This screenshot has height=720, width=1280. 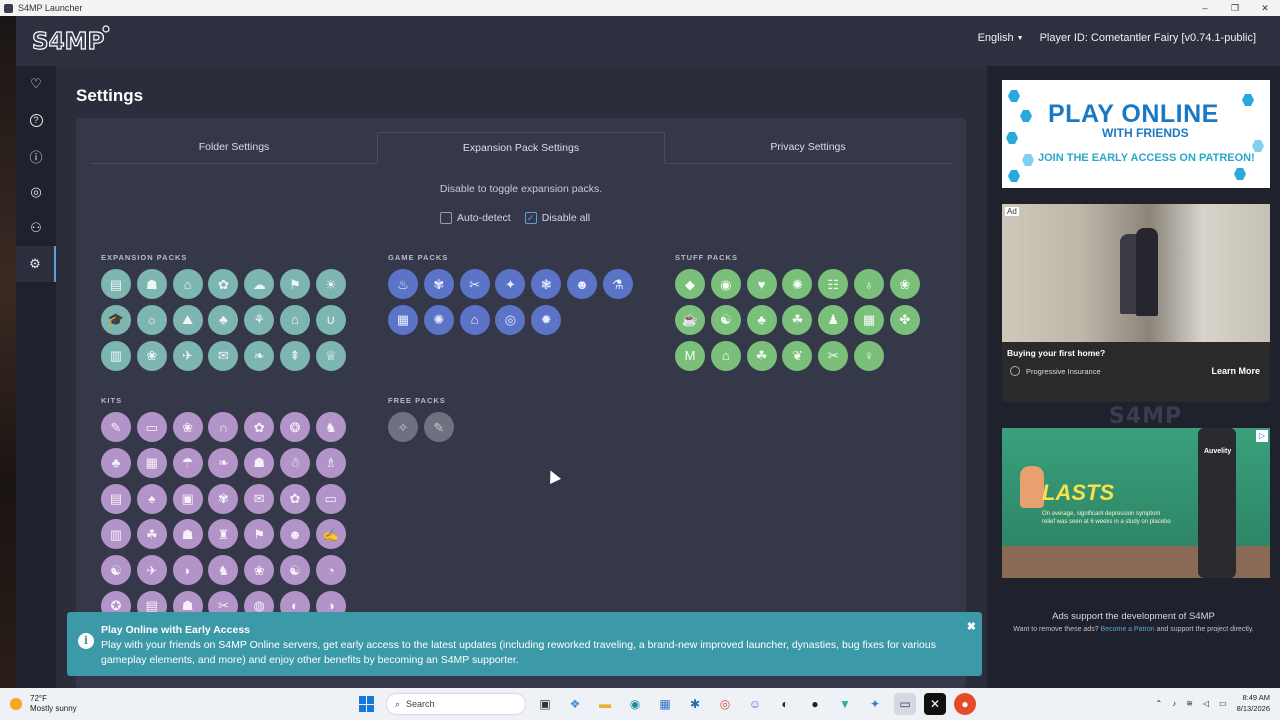 I want to click on pack-toggle-ep-9: ⛰, so click(x=187, y=319).